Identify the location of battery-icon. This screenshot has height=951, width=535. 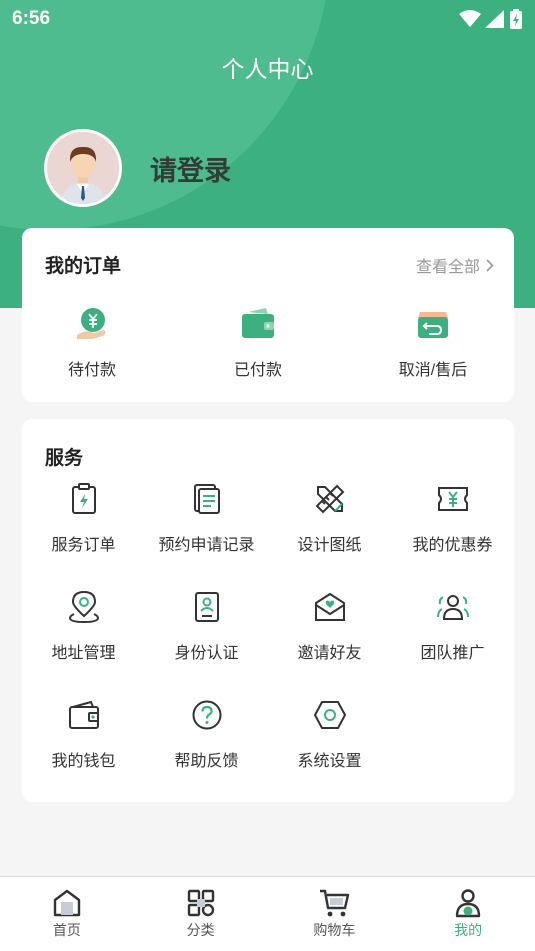
(516, 19).